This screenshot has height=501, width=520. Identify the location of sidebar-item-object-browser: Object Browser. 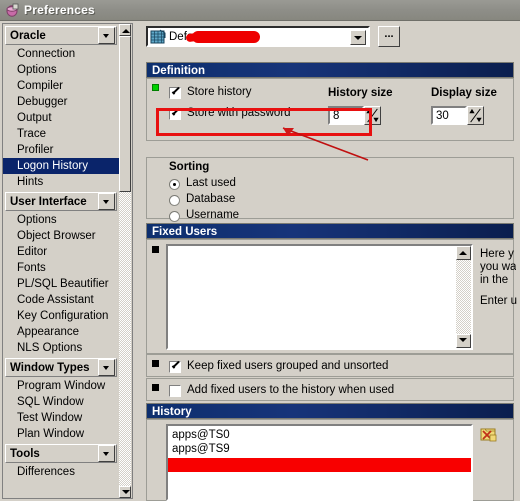
(61, 236).